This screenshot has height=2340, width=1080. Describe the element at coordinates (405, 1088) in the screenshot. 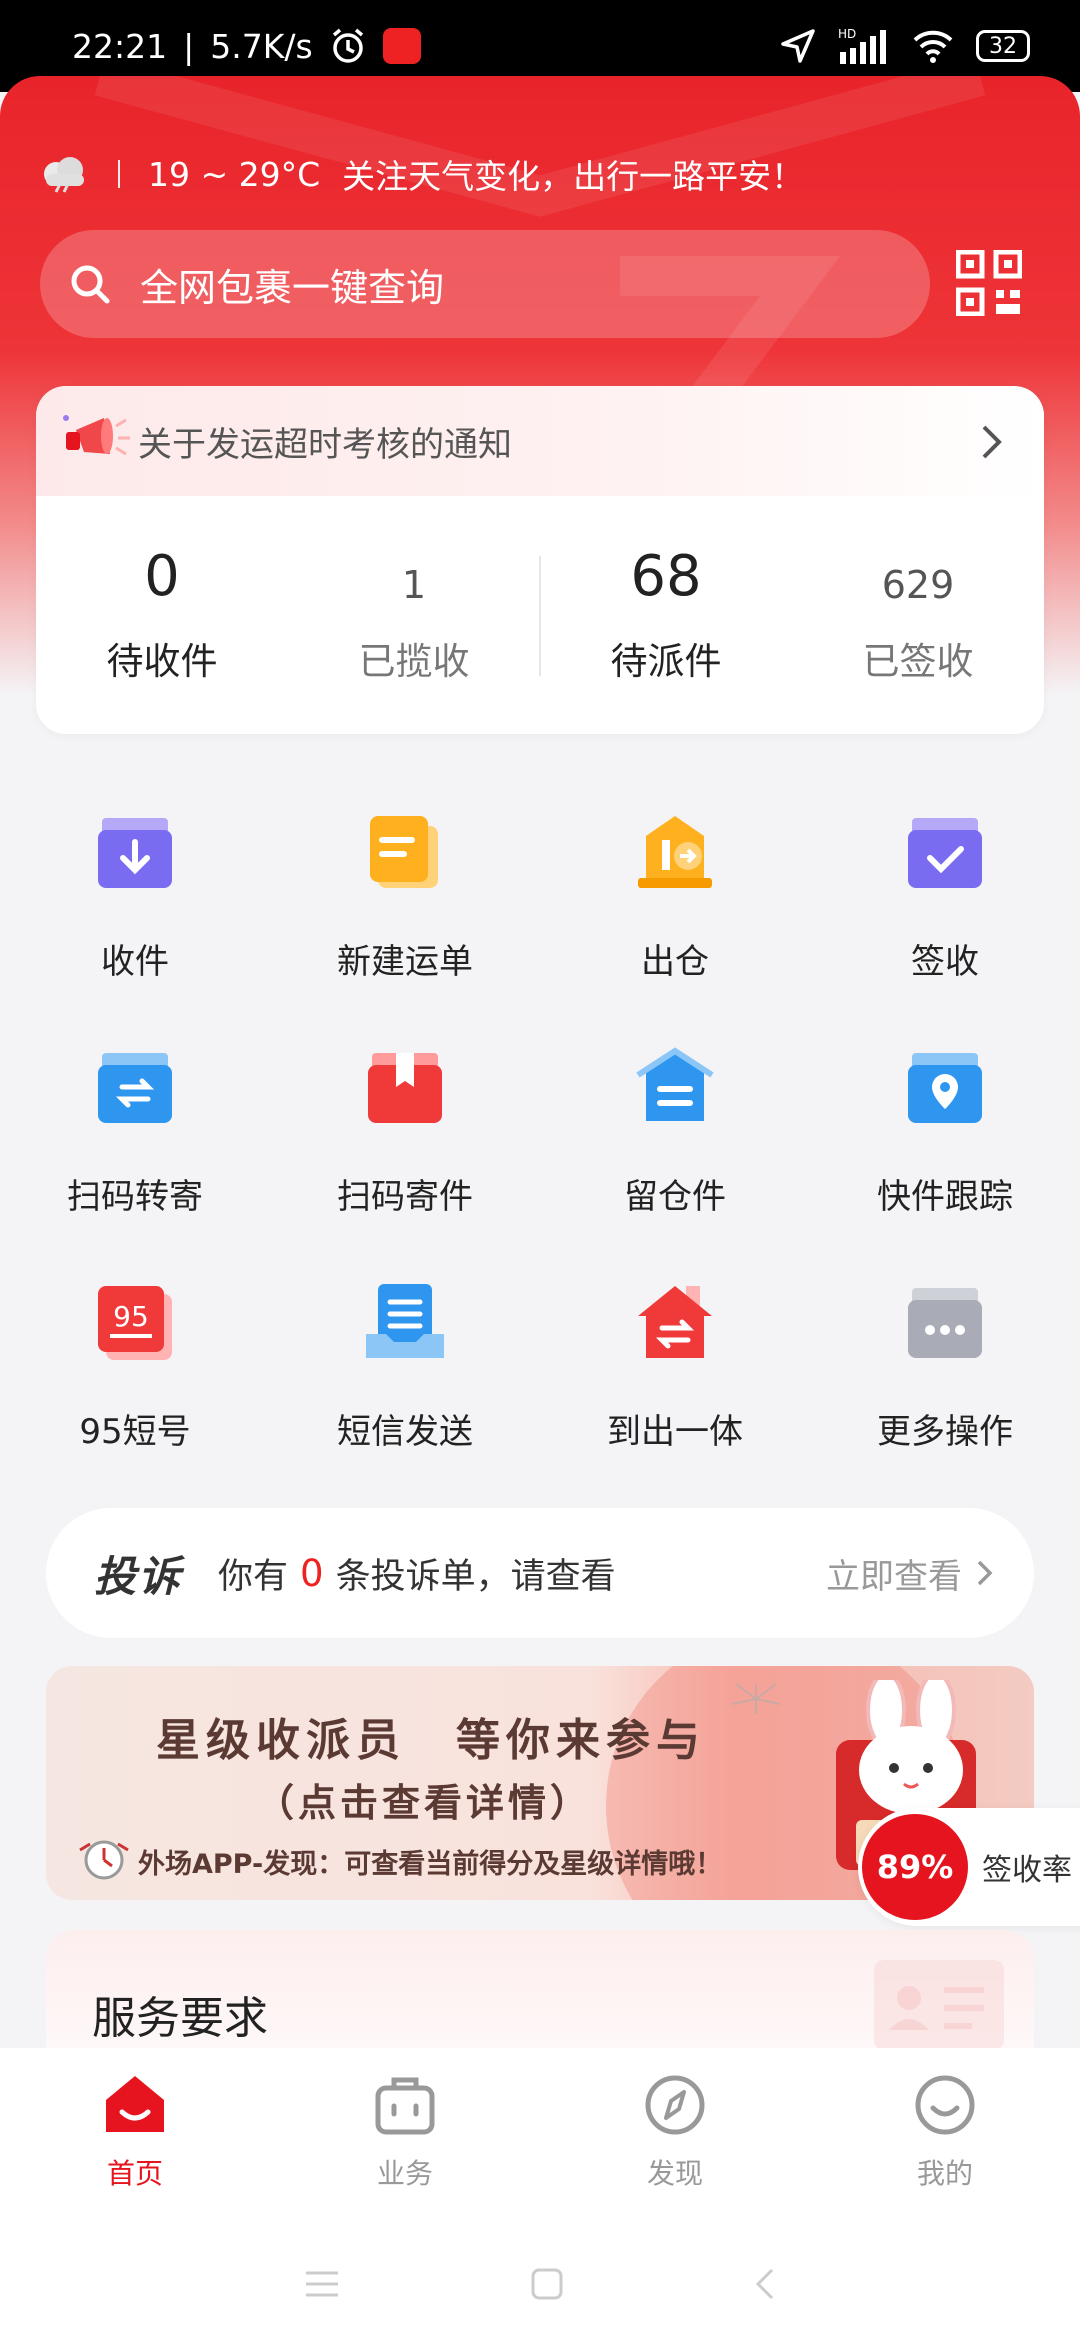

I see `package-icon` at that location.